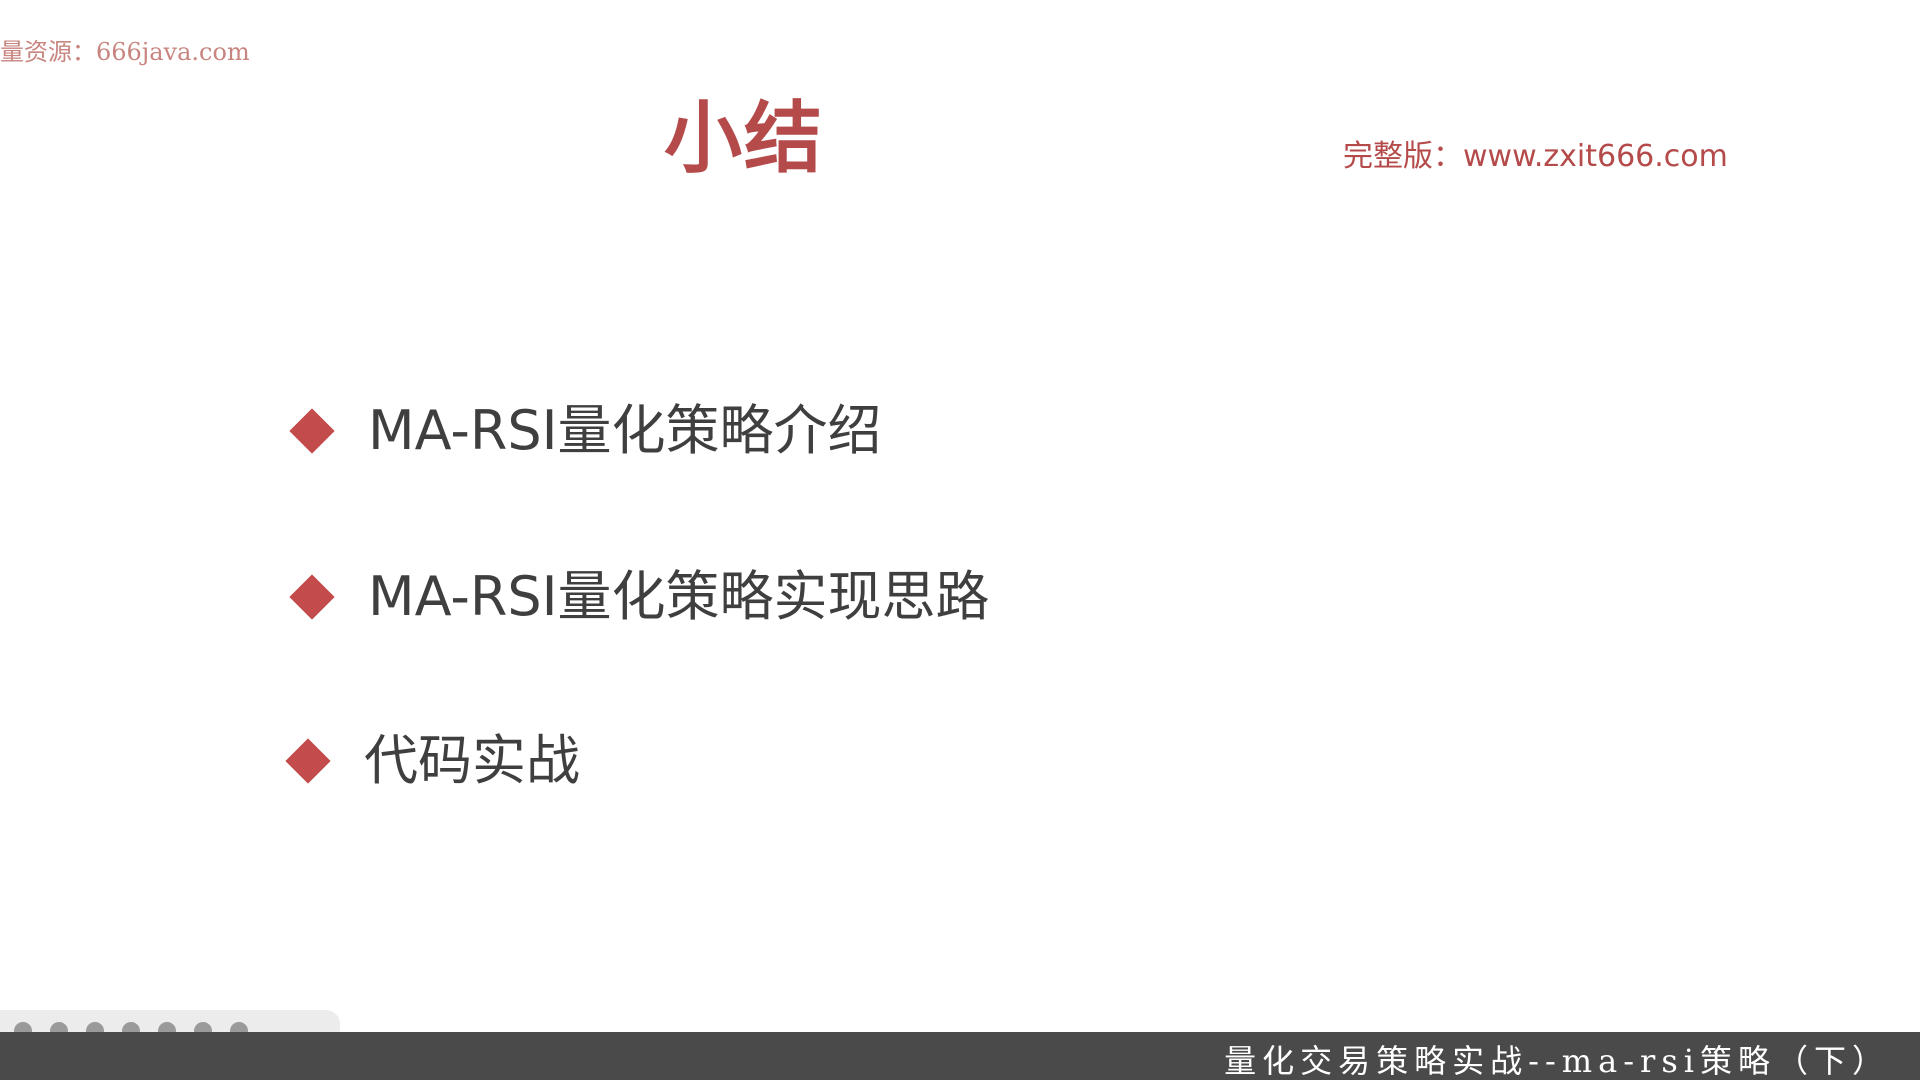  Describe the element at coordinates (960, 1056) in the screenshot. I see `caption-bar: 量化交易策略实战--ma-rsi策略（下）` at that location.